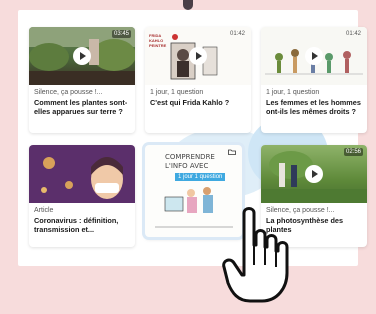 This screenshot has width=376, height=314. I want to click on card-source: Article, so click(44, 210).